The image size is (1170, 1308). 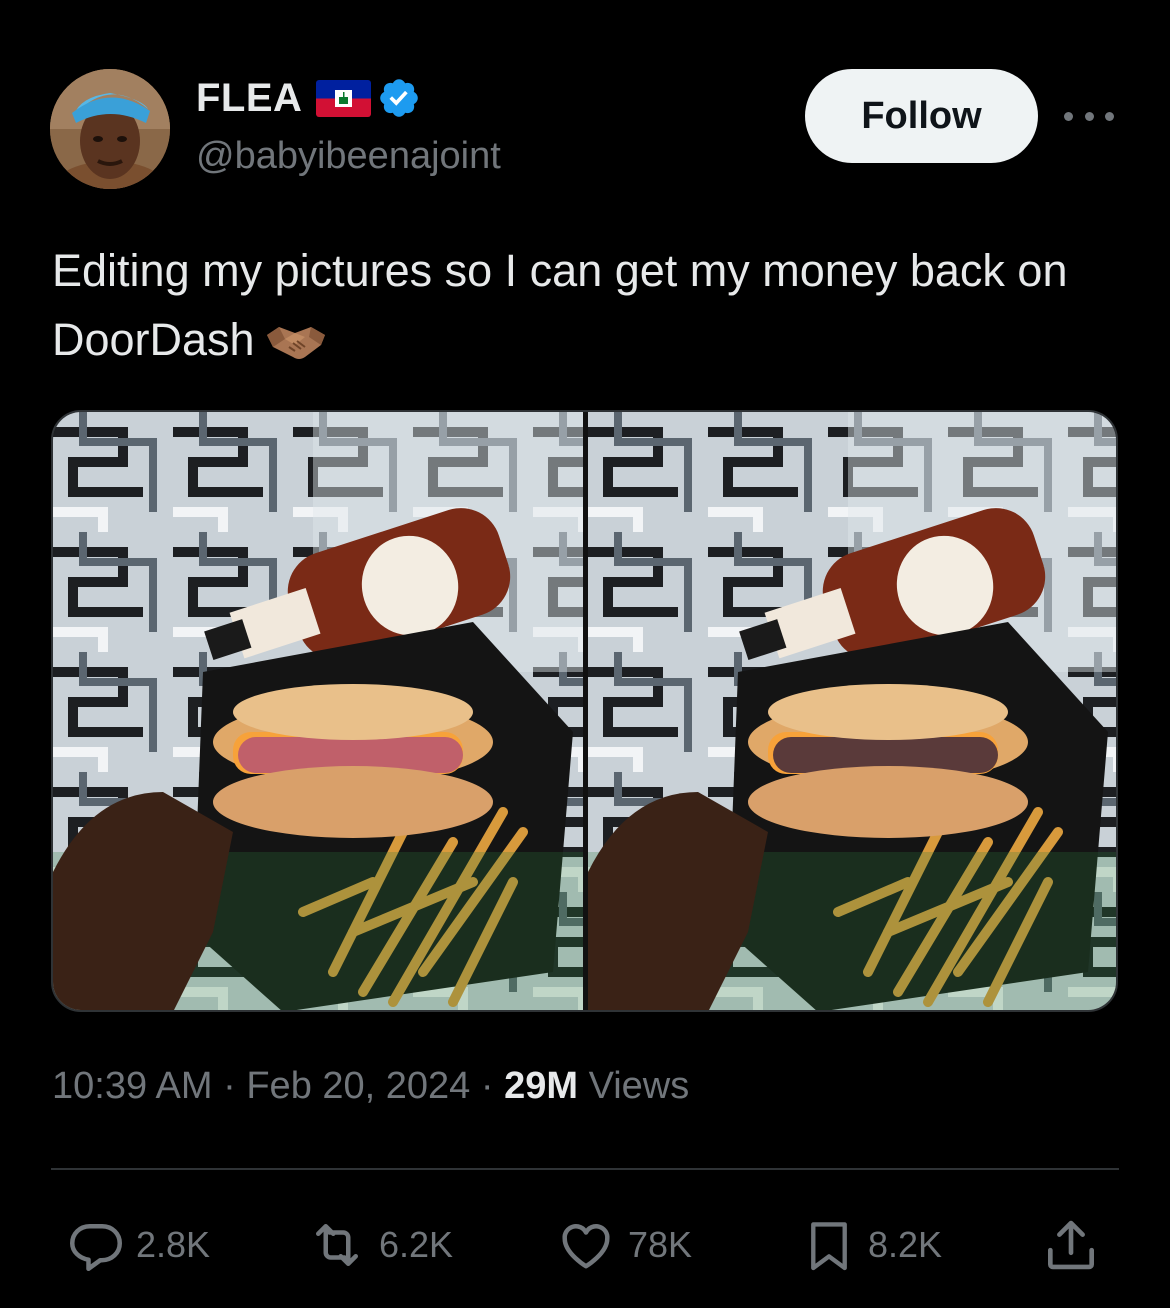 I want to click on avatar-image, so click(x=110, y=129).